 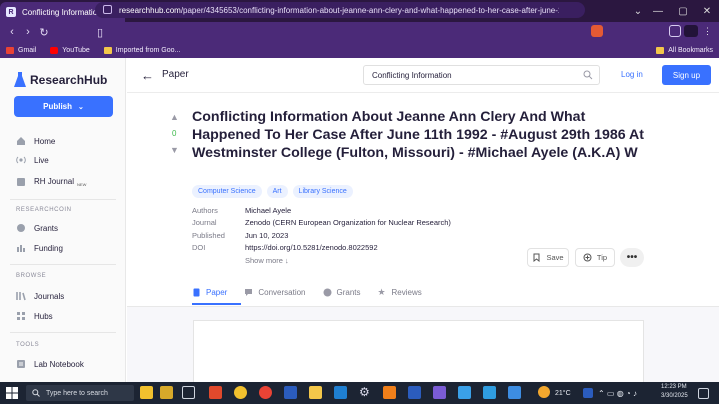 I want to click on tip-icon, so click(x=587, y=257).